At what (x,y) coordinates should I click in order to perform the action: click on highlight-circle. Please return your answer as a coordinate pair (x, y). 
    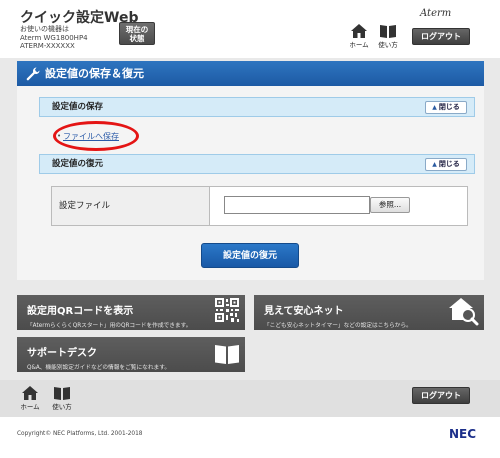
    Looking at the image, I should click on (96, 136).